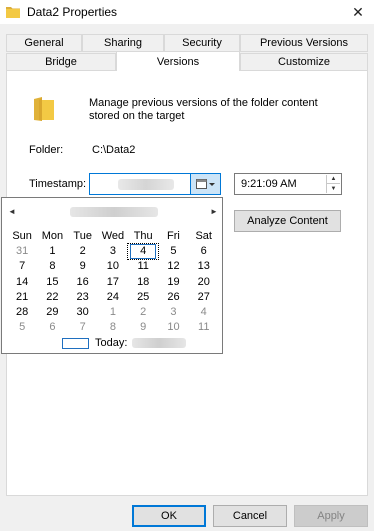  I want to click on calendar-day: 17, so click(113, 282).